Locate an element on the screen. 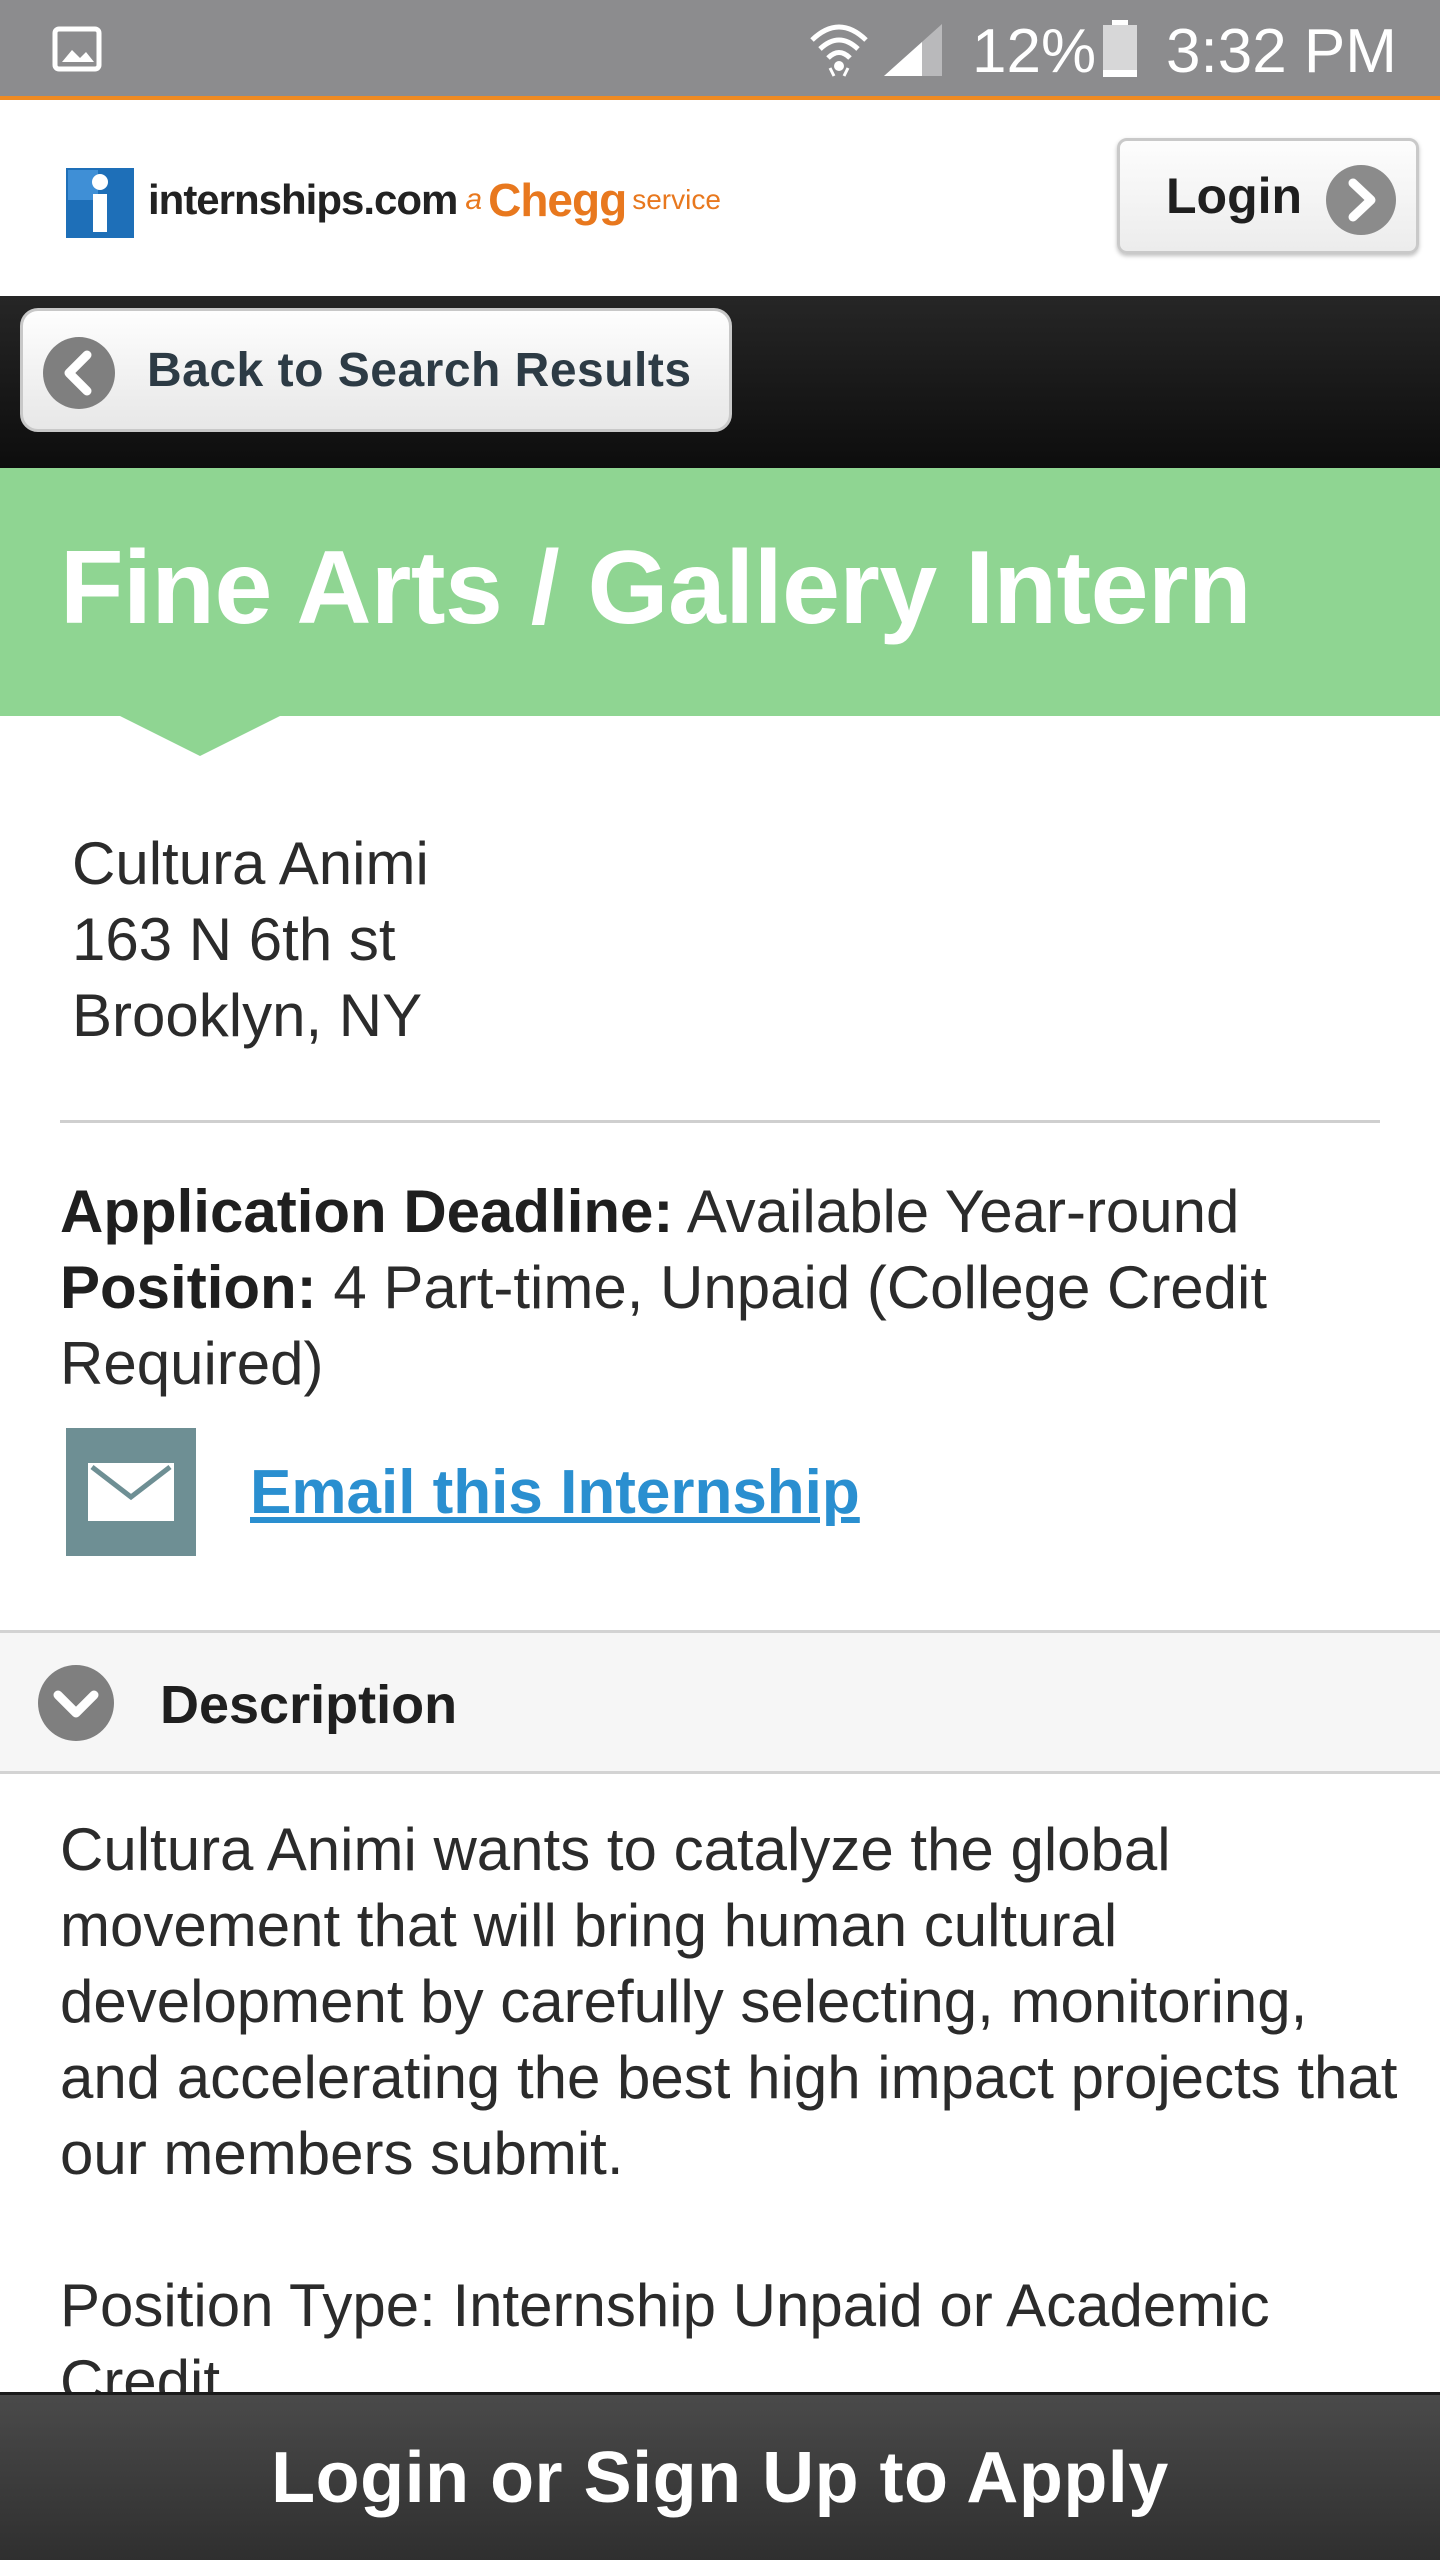  site-logo: internships.com a Chegg service is located at coordinates (393, 200).